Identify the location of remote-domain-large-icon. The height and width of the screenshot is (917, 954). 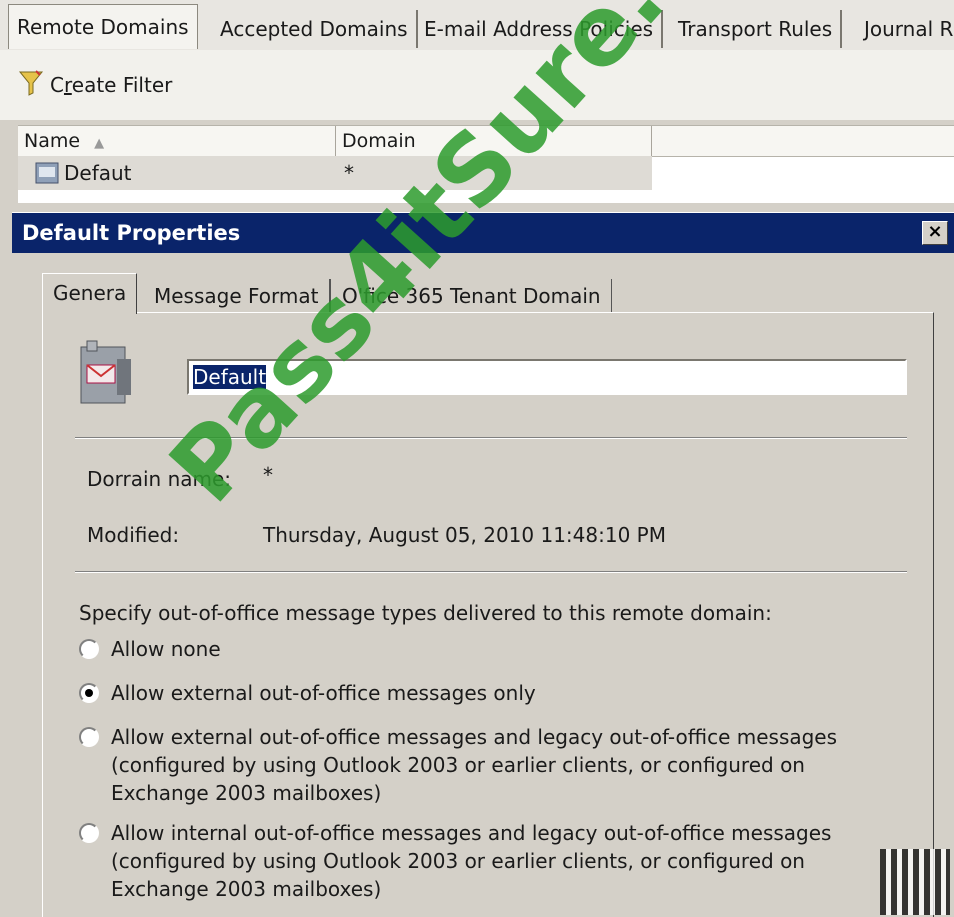
(106, 376).